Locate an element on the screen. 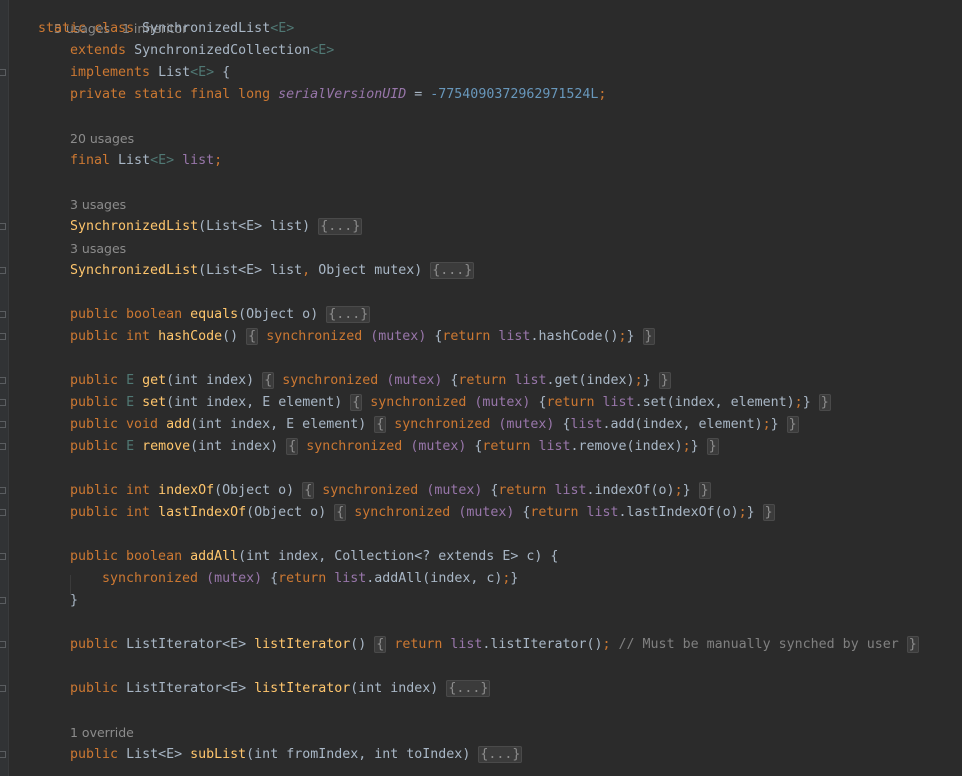 The width and height of the screenshot is (962, 776). class-name: SynchronizedList is located at coordinates (206, 28).